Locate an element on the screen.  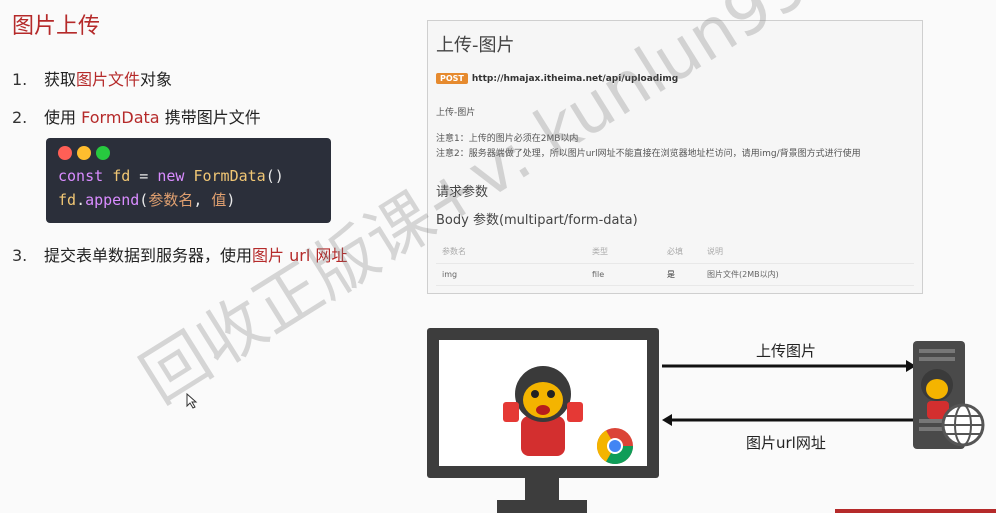
step-text: 对象 is located at coordinates (156, 79).